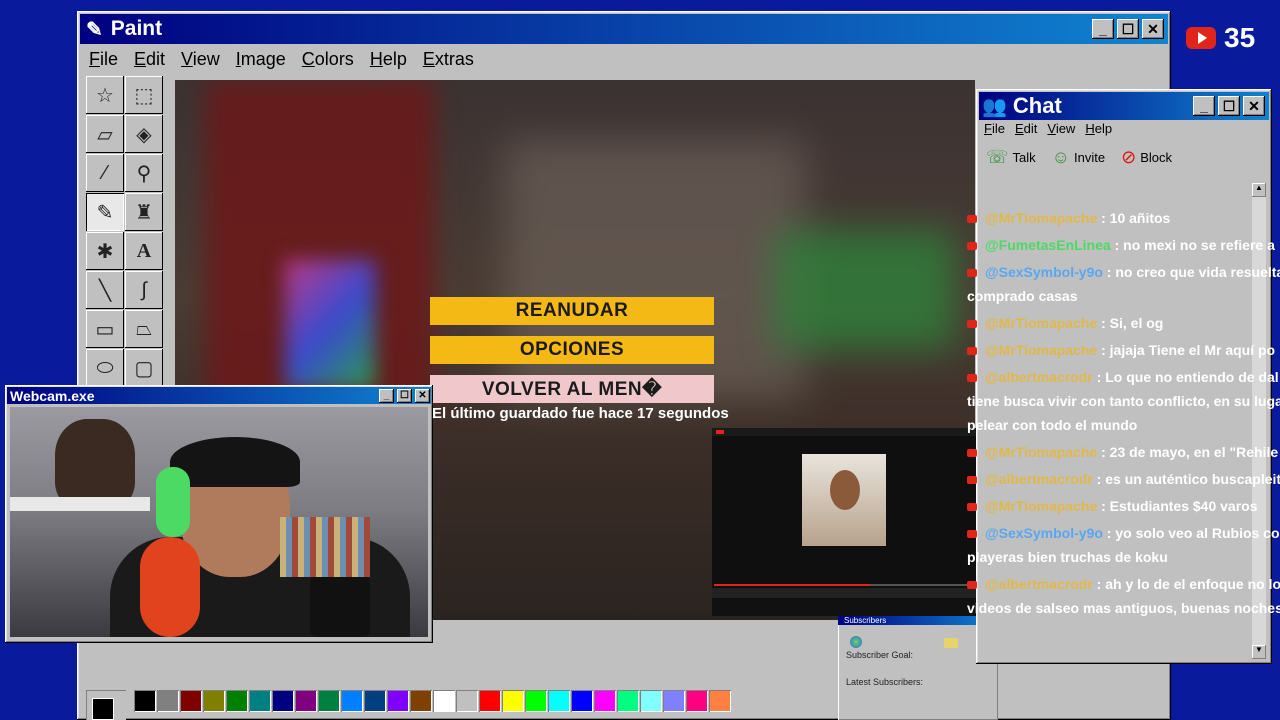 The height and width of the screenshot is (720, 1280). What do you see at coordinates (219, 395) in the screenshot?
I see `webcam-titlebar: Webcam.exe _ ☐ ✕` at bounding box center [219, 395].